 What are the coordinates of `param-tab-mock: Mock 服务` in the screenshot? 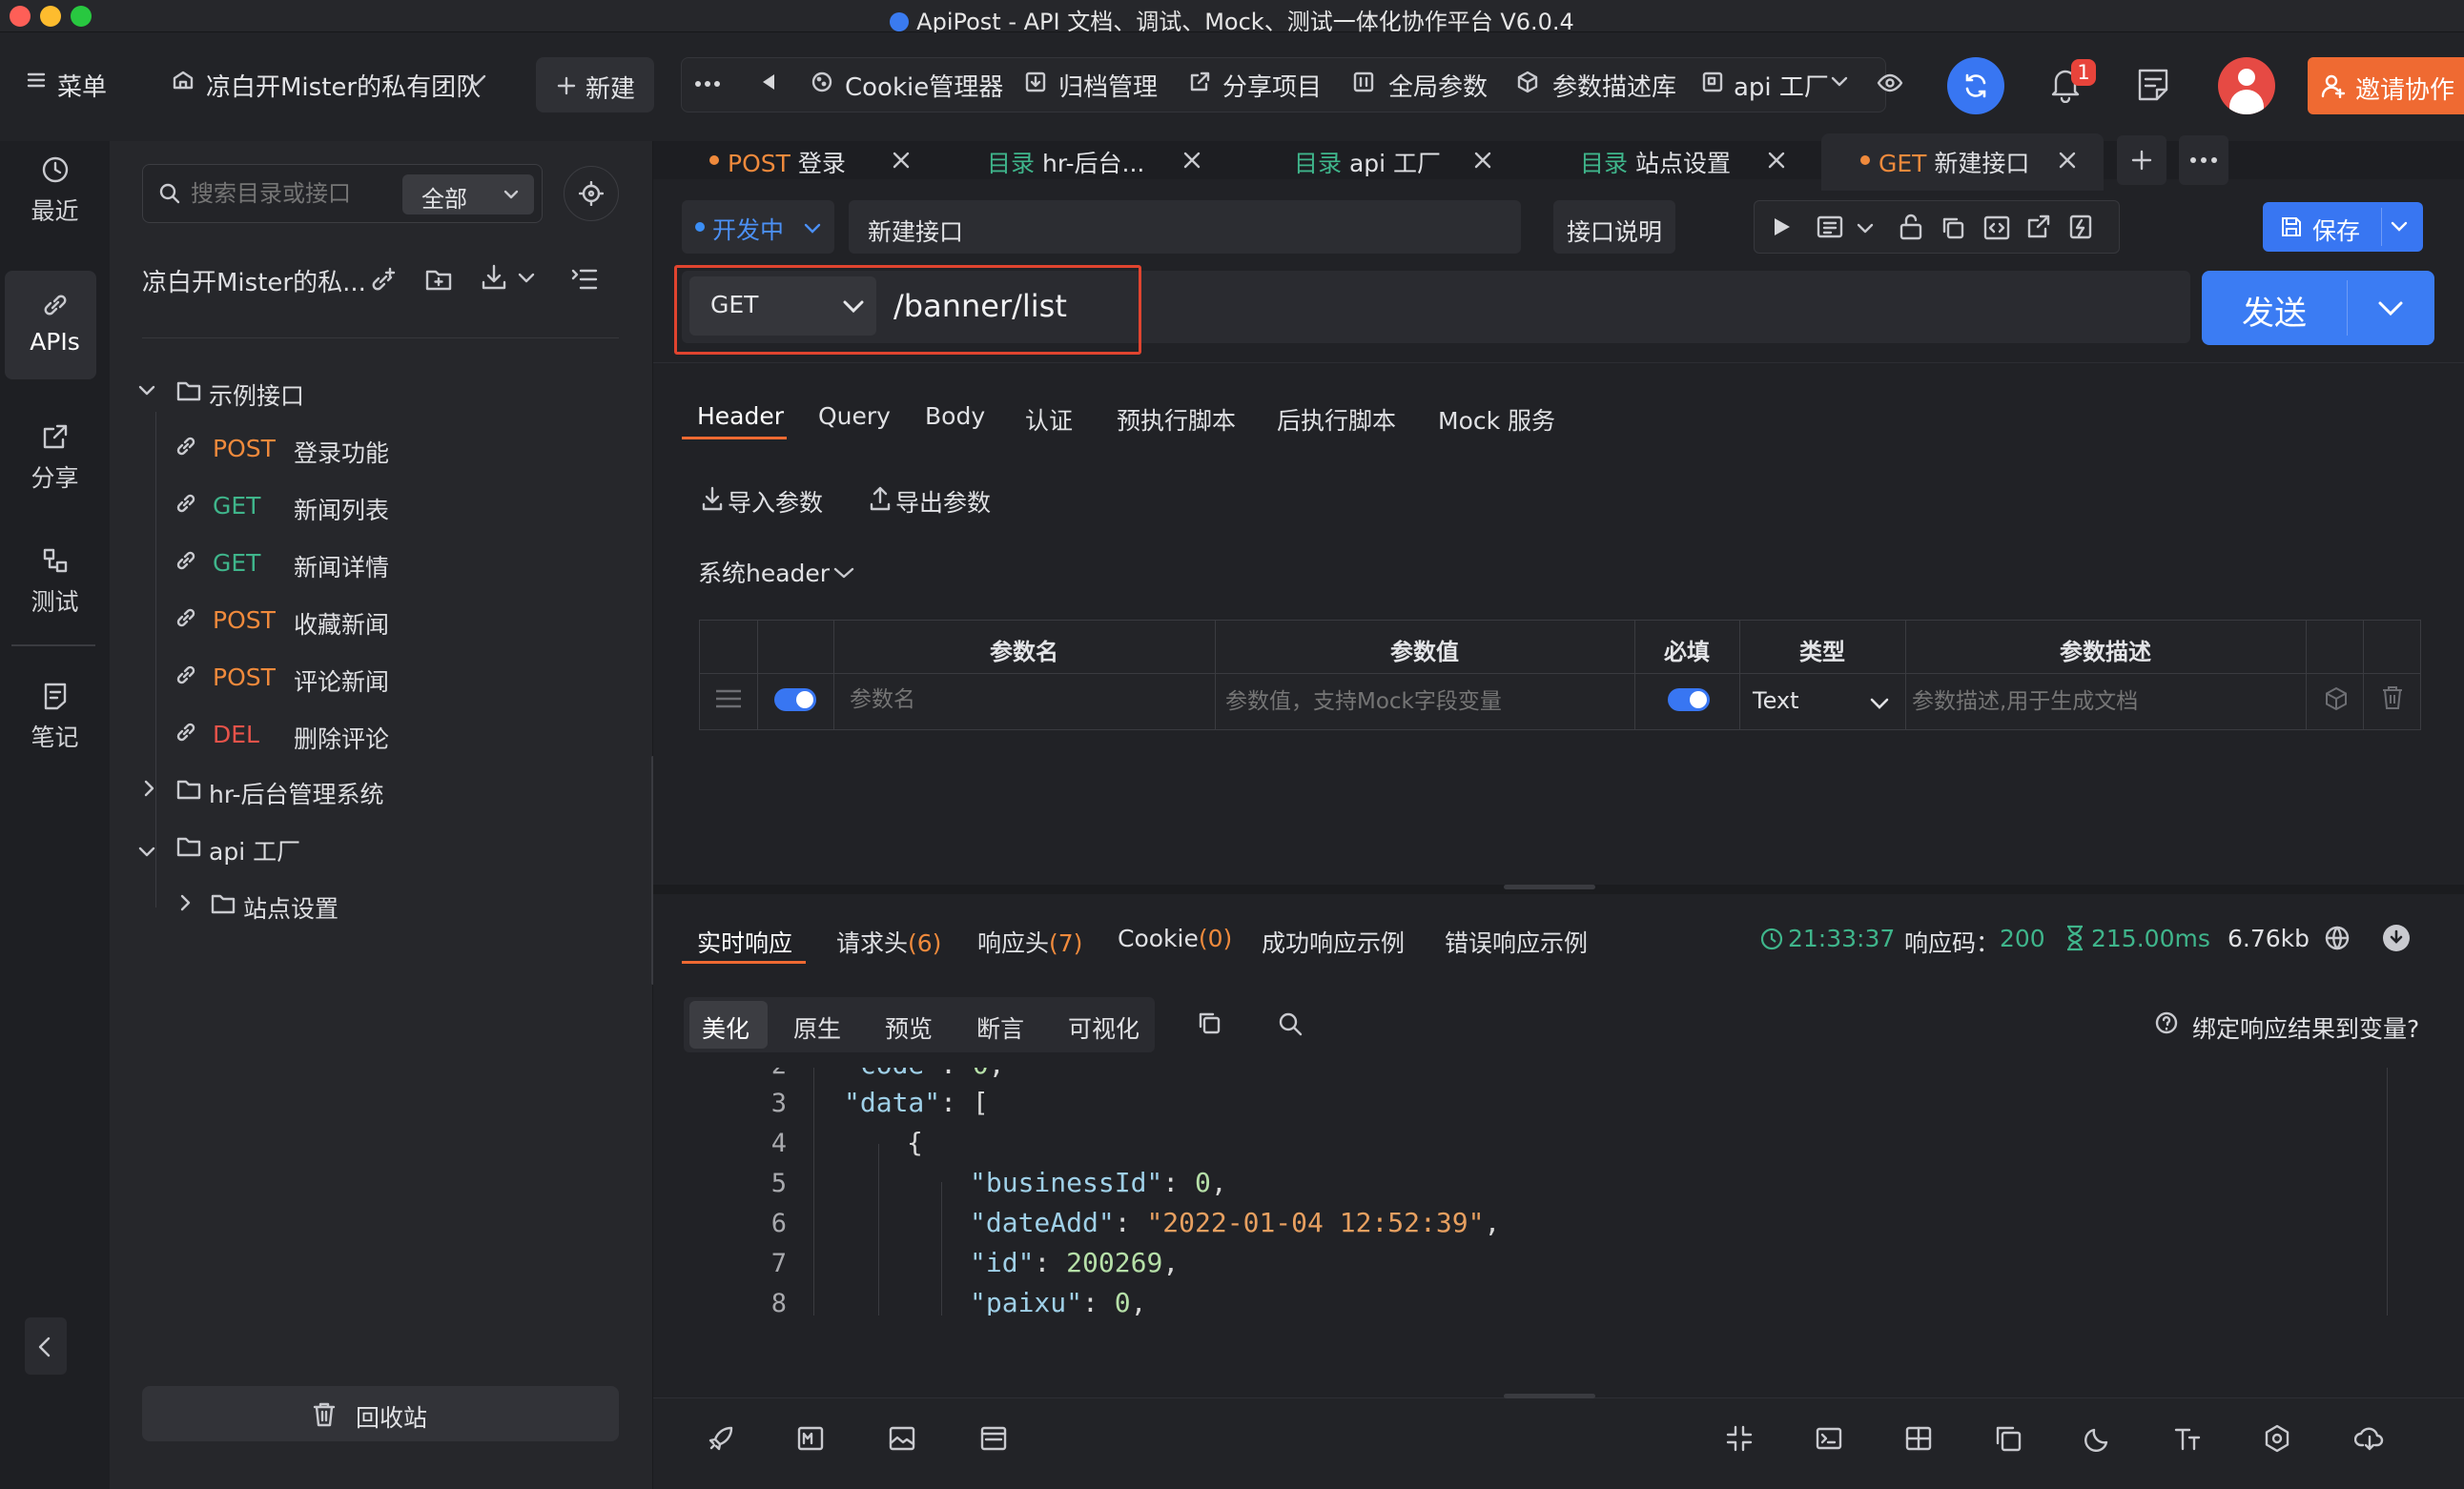 It's located at (1497, 419).